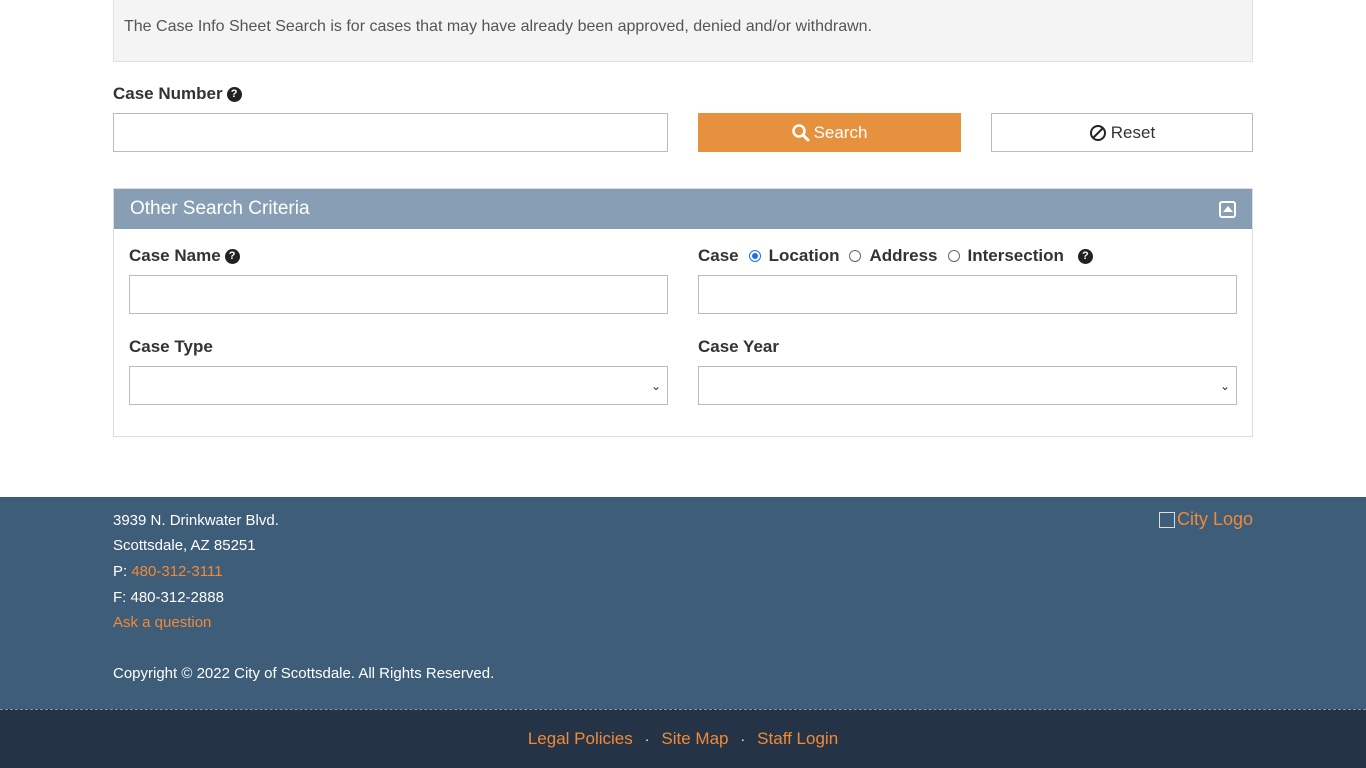  Describe the element at coordinates (580, 739) in the screenshot. I see `legal-policies-link: Legal Policies` at that location.